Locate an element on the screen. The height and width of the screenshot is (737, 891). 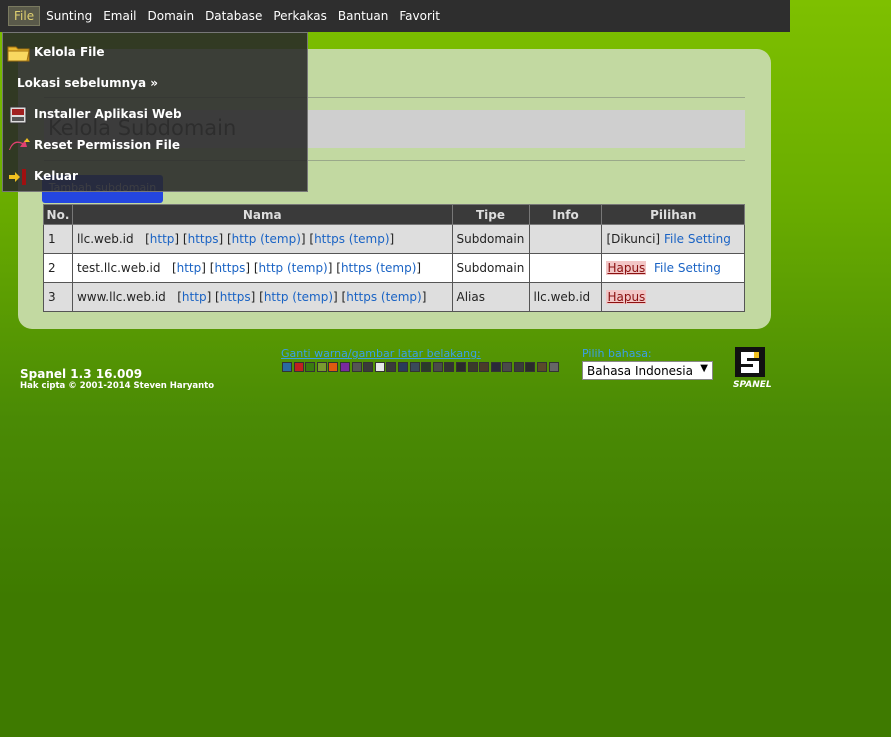
installer-icon is located at coordinates (18, 114).